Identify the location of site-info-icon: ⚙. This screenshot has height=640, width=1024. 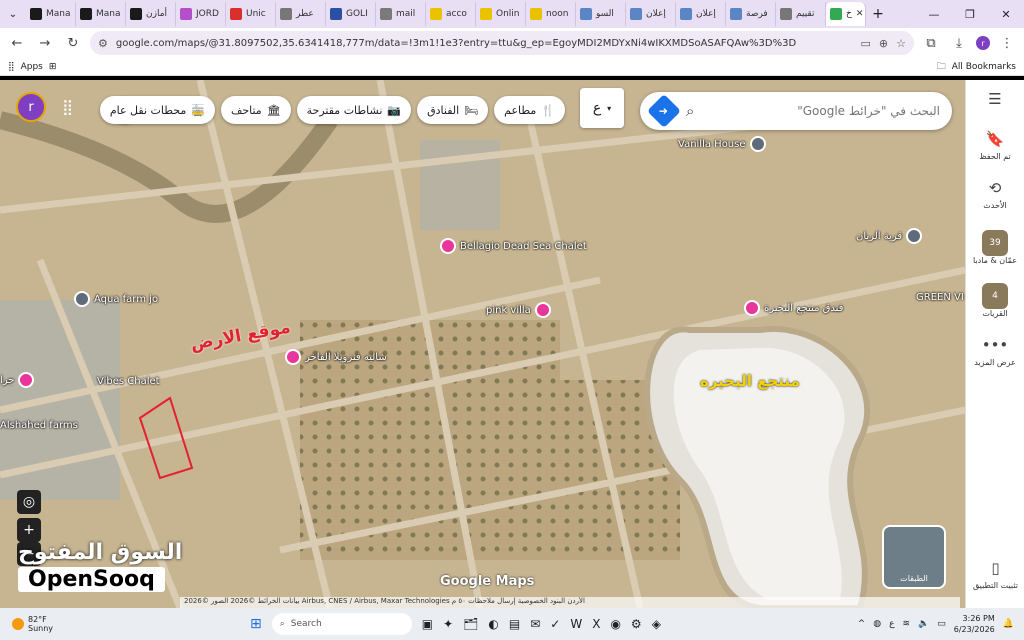
(103, 43).